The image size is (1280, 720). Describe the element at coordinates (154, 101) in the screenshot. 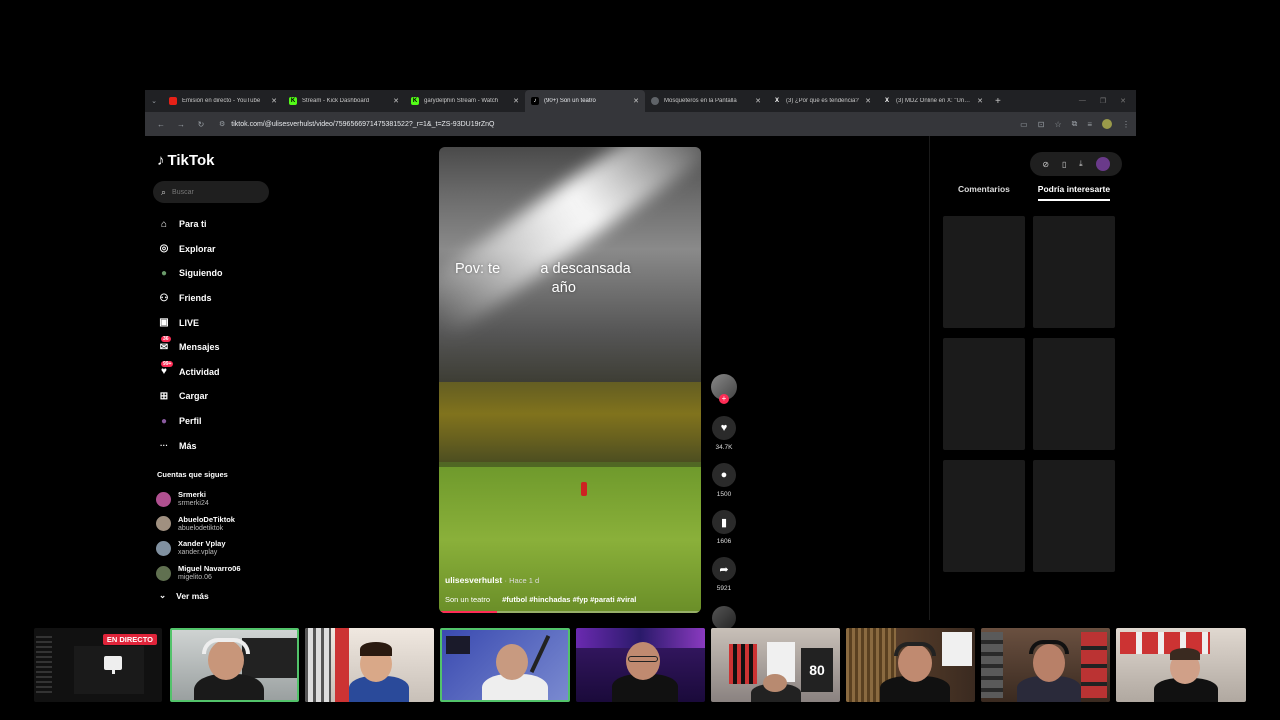

I see `tab-search-icon: ⌄` at that location.